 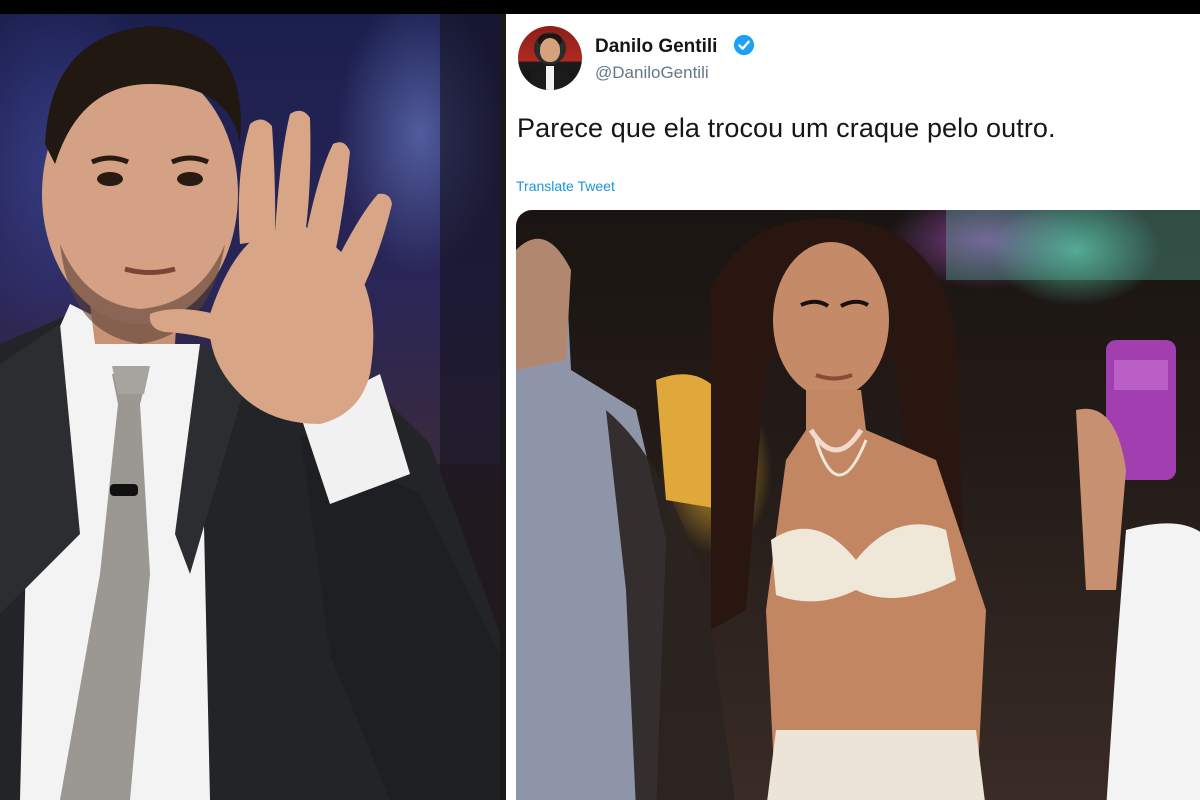 I want to click on user-handle: @DaniloGentili, so click(x=652, y=73).